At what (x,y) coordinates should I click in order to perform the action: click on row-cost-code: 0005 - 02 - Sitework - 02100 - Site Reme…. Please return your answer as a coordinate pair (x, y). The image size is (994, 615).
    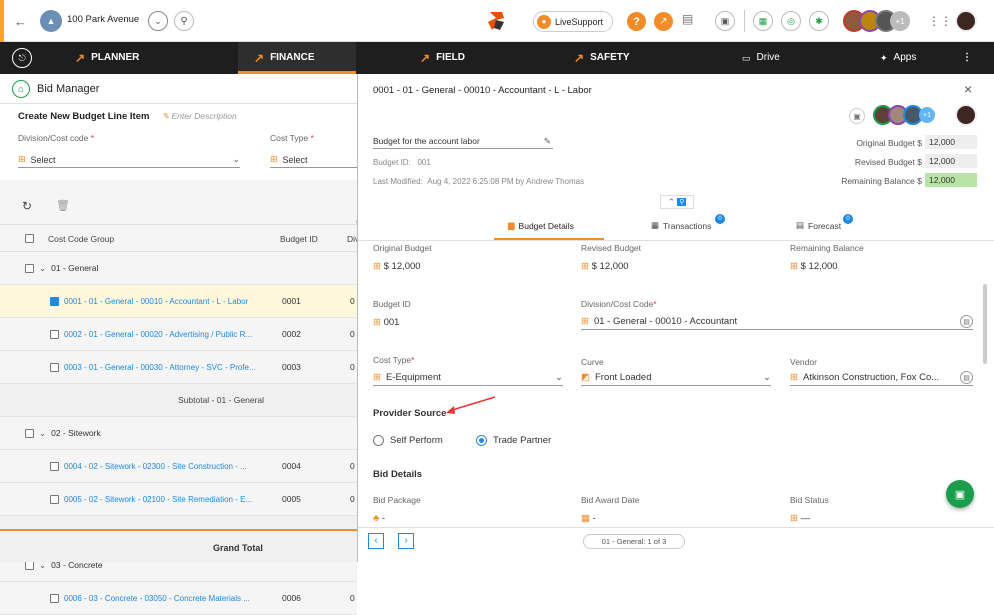
    Looking at the image, I should click on (169, 499).